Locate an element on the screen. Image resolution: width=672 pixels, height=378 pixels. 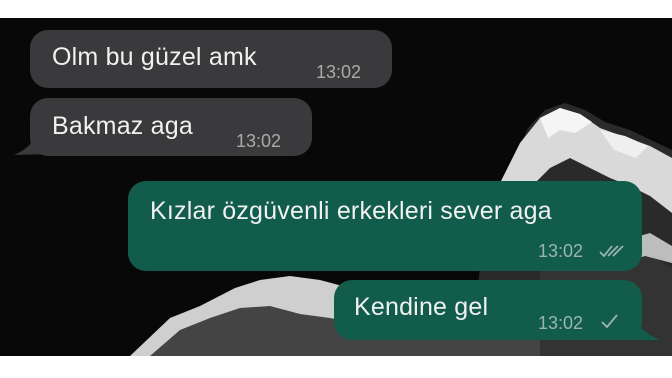
message-text: Bakmaz aga is located at coordinates (122, 126).